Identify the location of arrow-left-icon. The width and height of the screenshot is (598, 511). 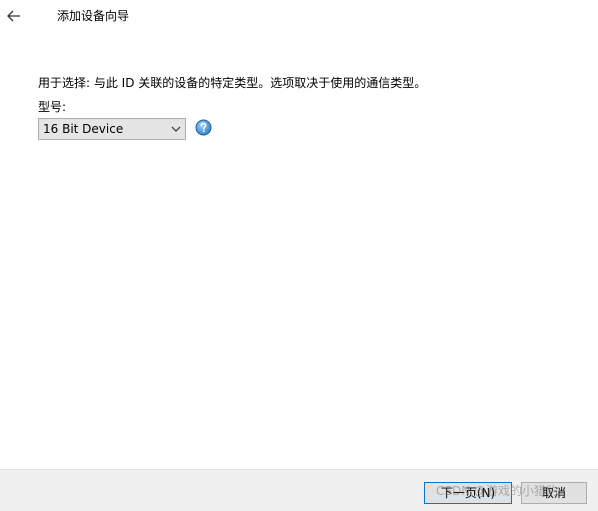
(13, 16).